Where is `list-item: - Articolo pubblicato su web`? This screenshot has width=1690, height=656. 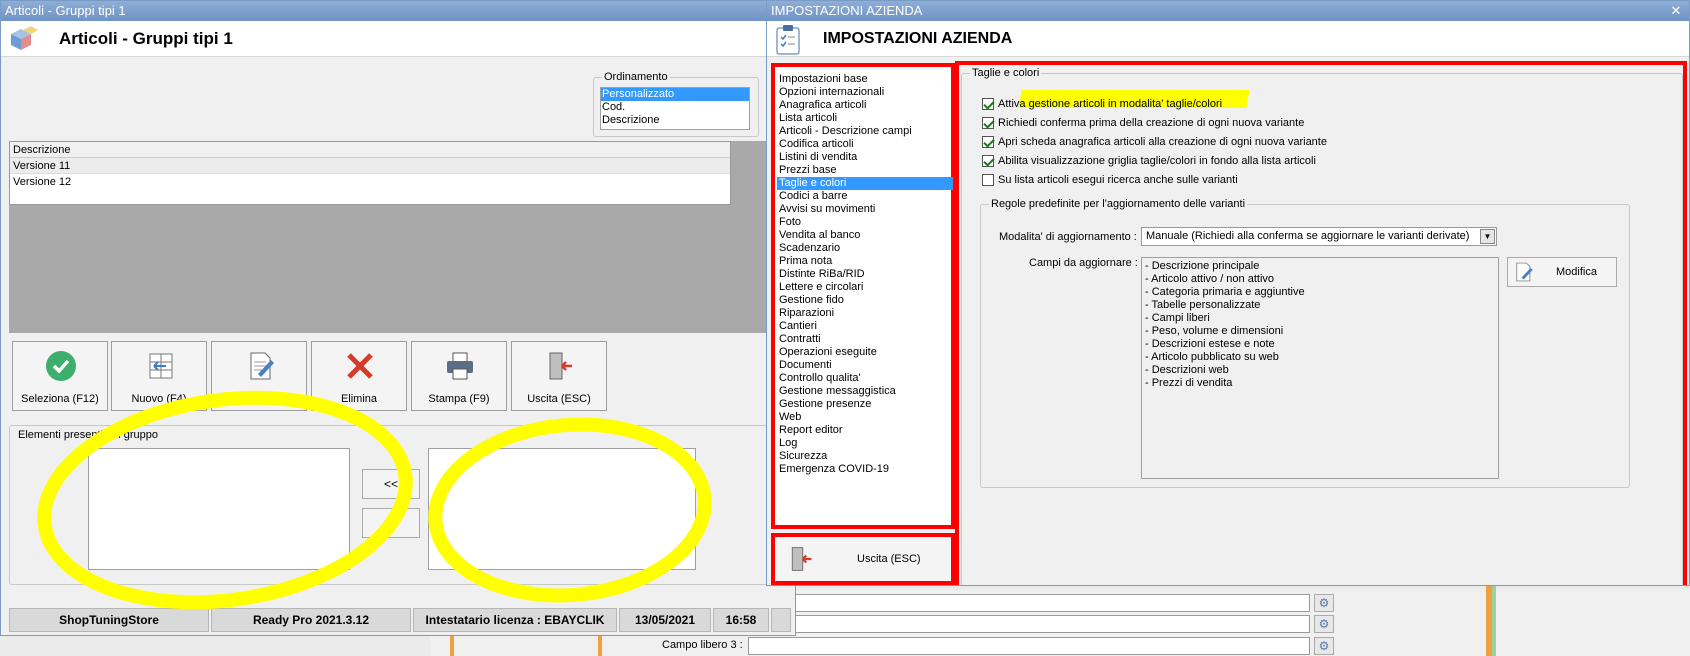
list-item: - Articolo pubblicato su web is located at coordinates (1212, 357).